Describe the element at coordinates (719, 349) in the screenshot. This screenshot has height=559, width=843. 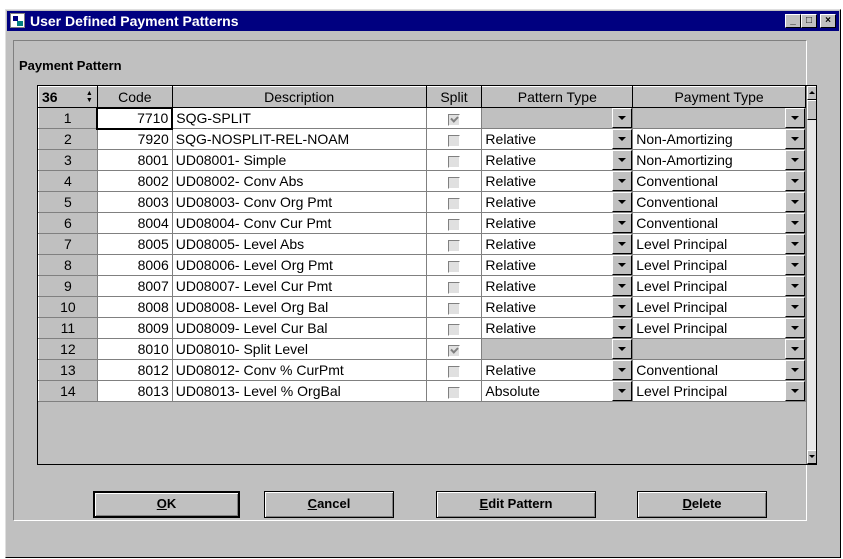
I see `payment-type-dropdown` at that location.